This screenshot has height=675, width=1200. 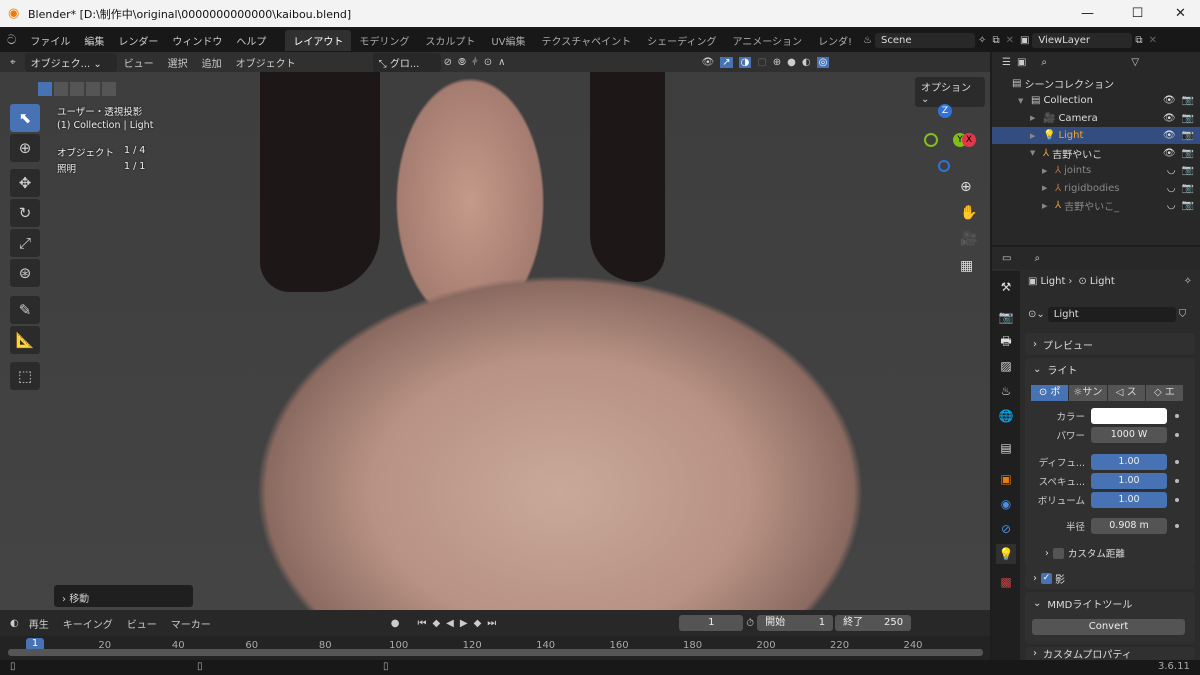 What do you see at coordinates (25, 310) in the screenshot?
I see `annotate-tool: ✎` at bounding box center [25, 310].